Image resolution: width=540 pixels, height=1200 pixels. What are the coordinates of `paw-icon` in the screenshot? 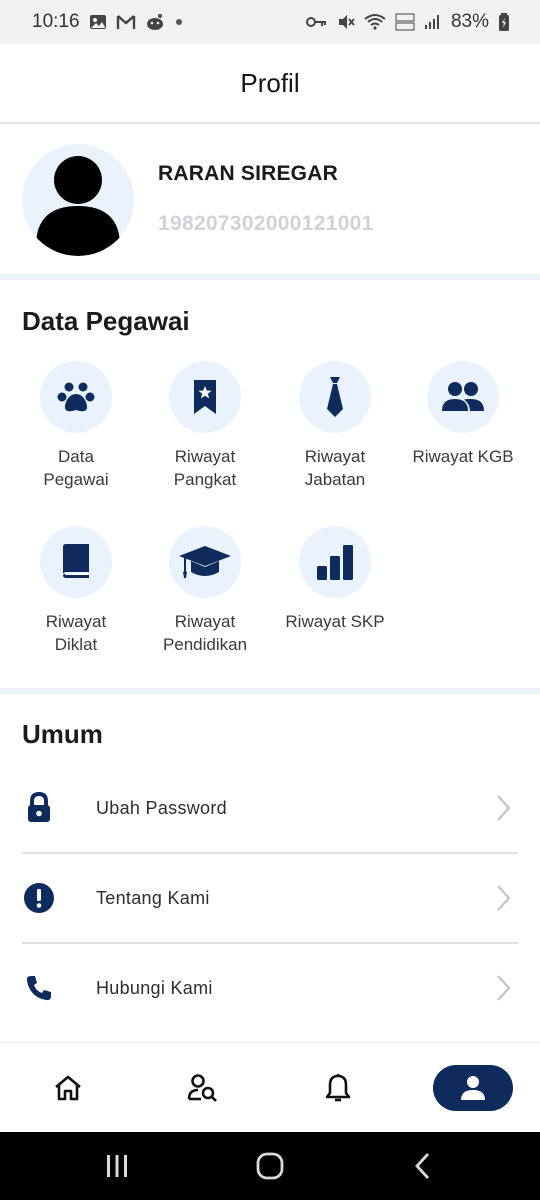 It's located at (76, 397).